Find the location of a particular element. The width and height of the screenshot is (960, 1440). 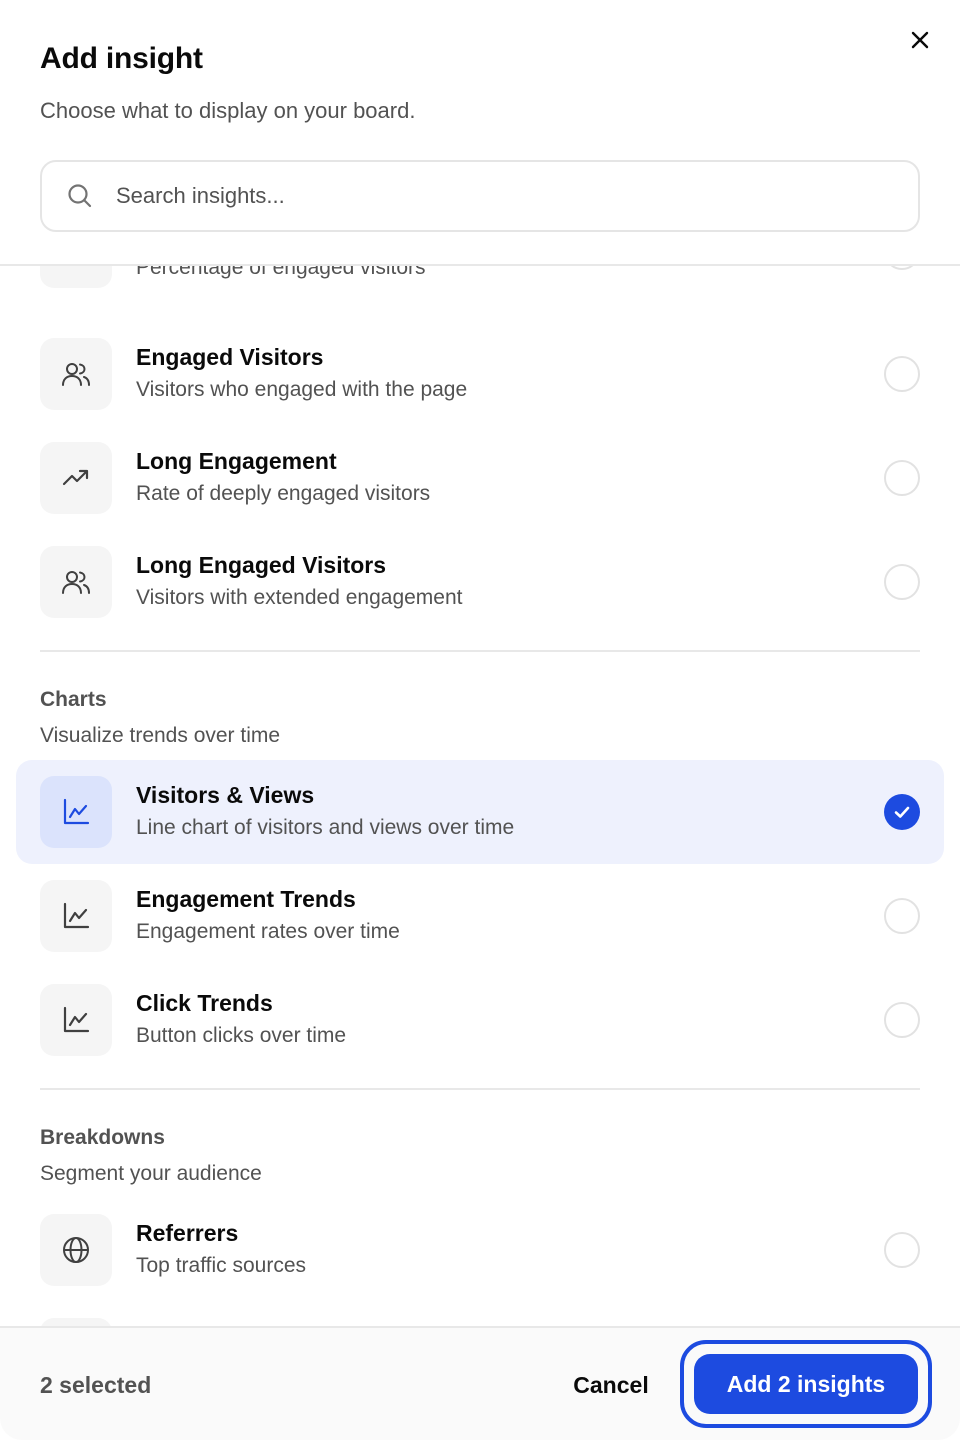

close-icon is located at coordinates (920, 40).